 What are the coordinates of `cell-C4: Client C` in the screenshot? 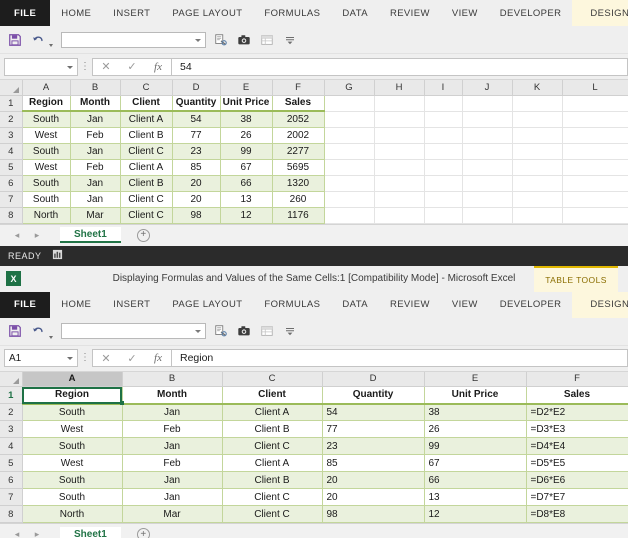 It's located at (146, 151).